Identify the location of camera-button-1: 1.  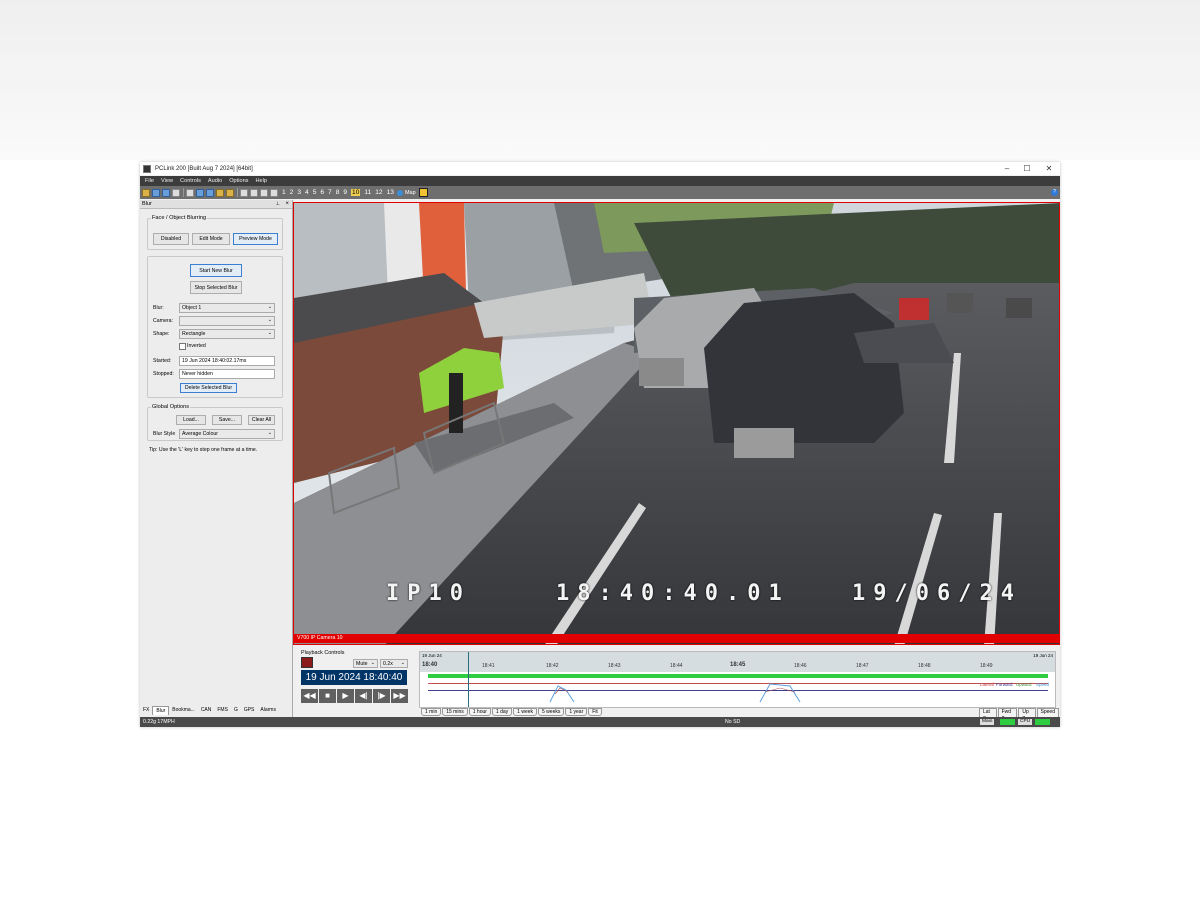
(284, 192).